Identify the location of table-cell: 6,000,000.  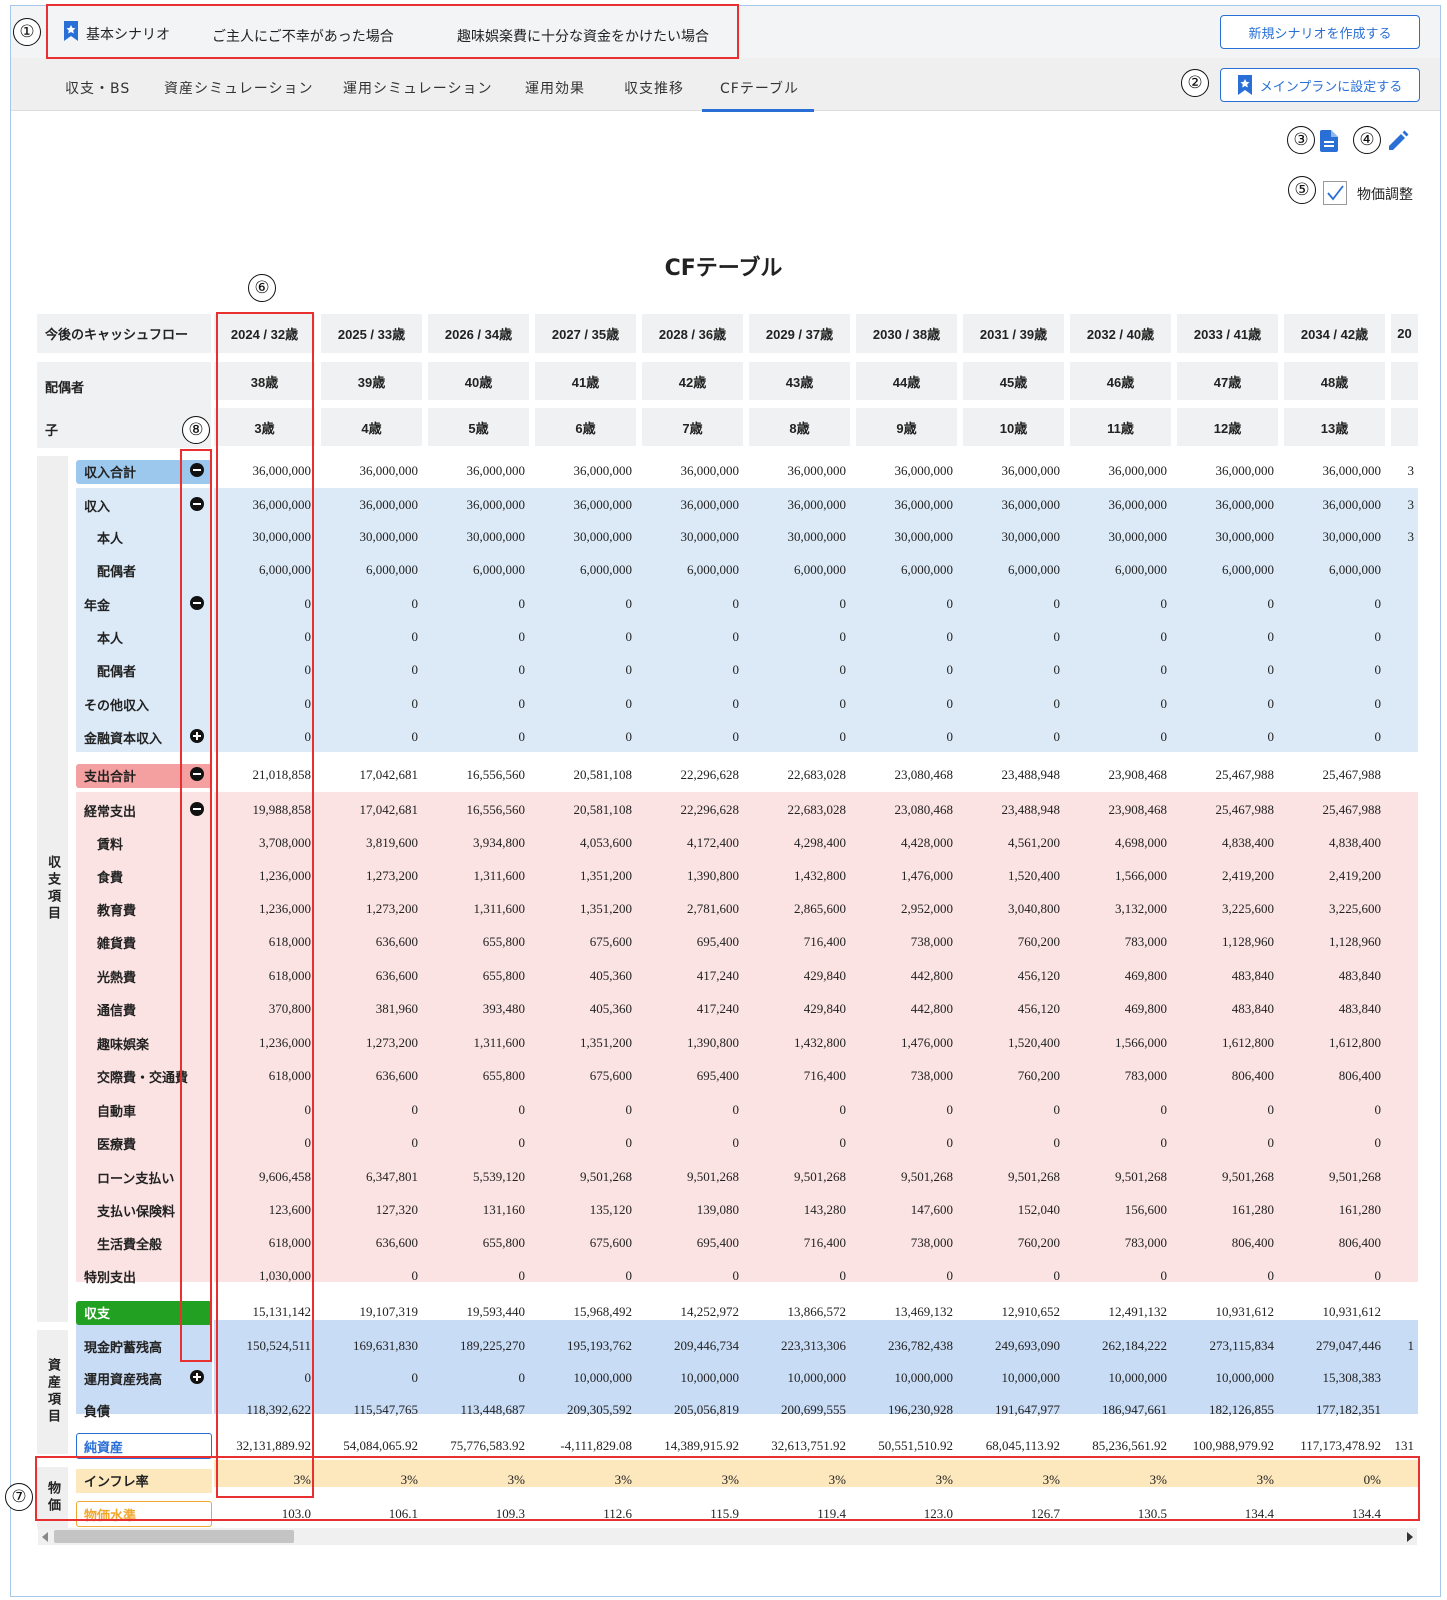
(1248, 569).